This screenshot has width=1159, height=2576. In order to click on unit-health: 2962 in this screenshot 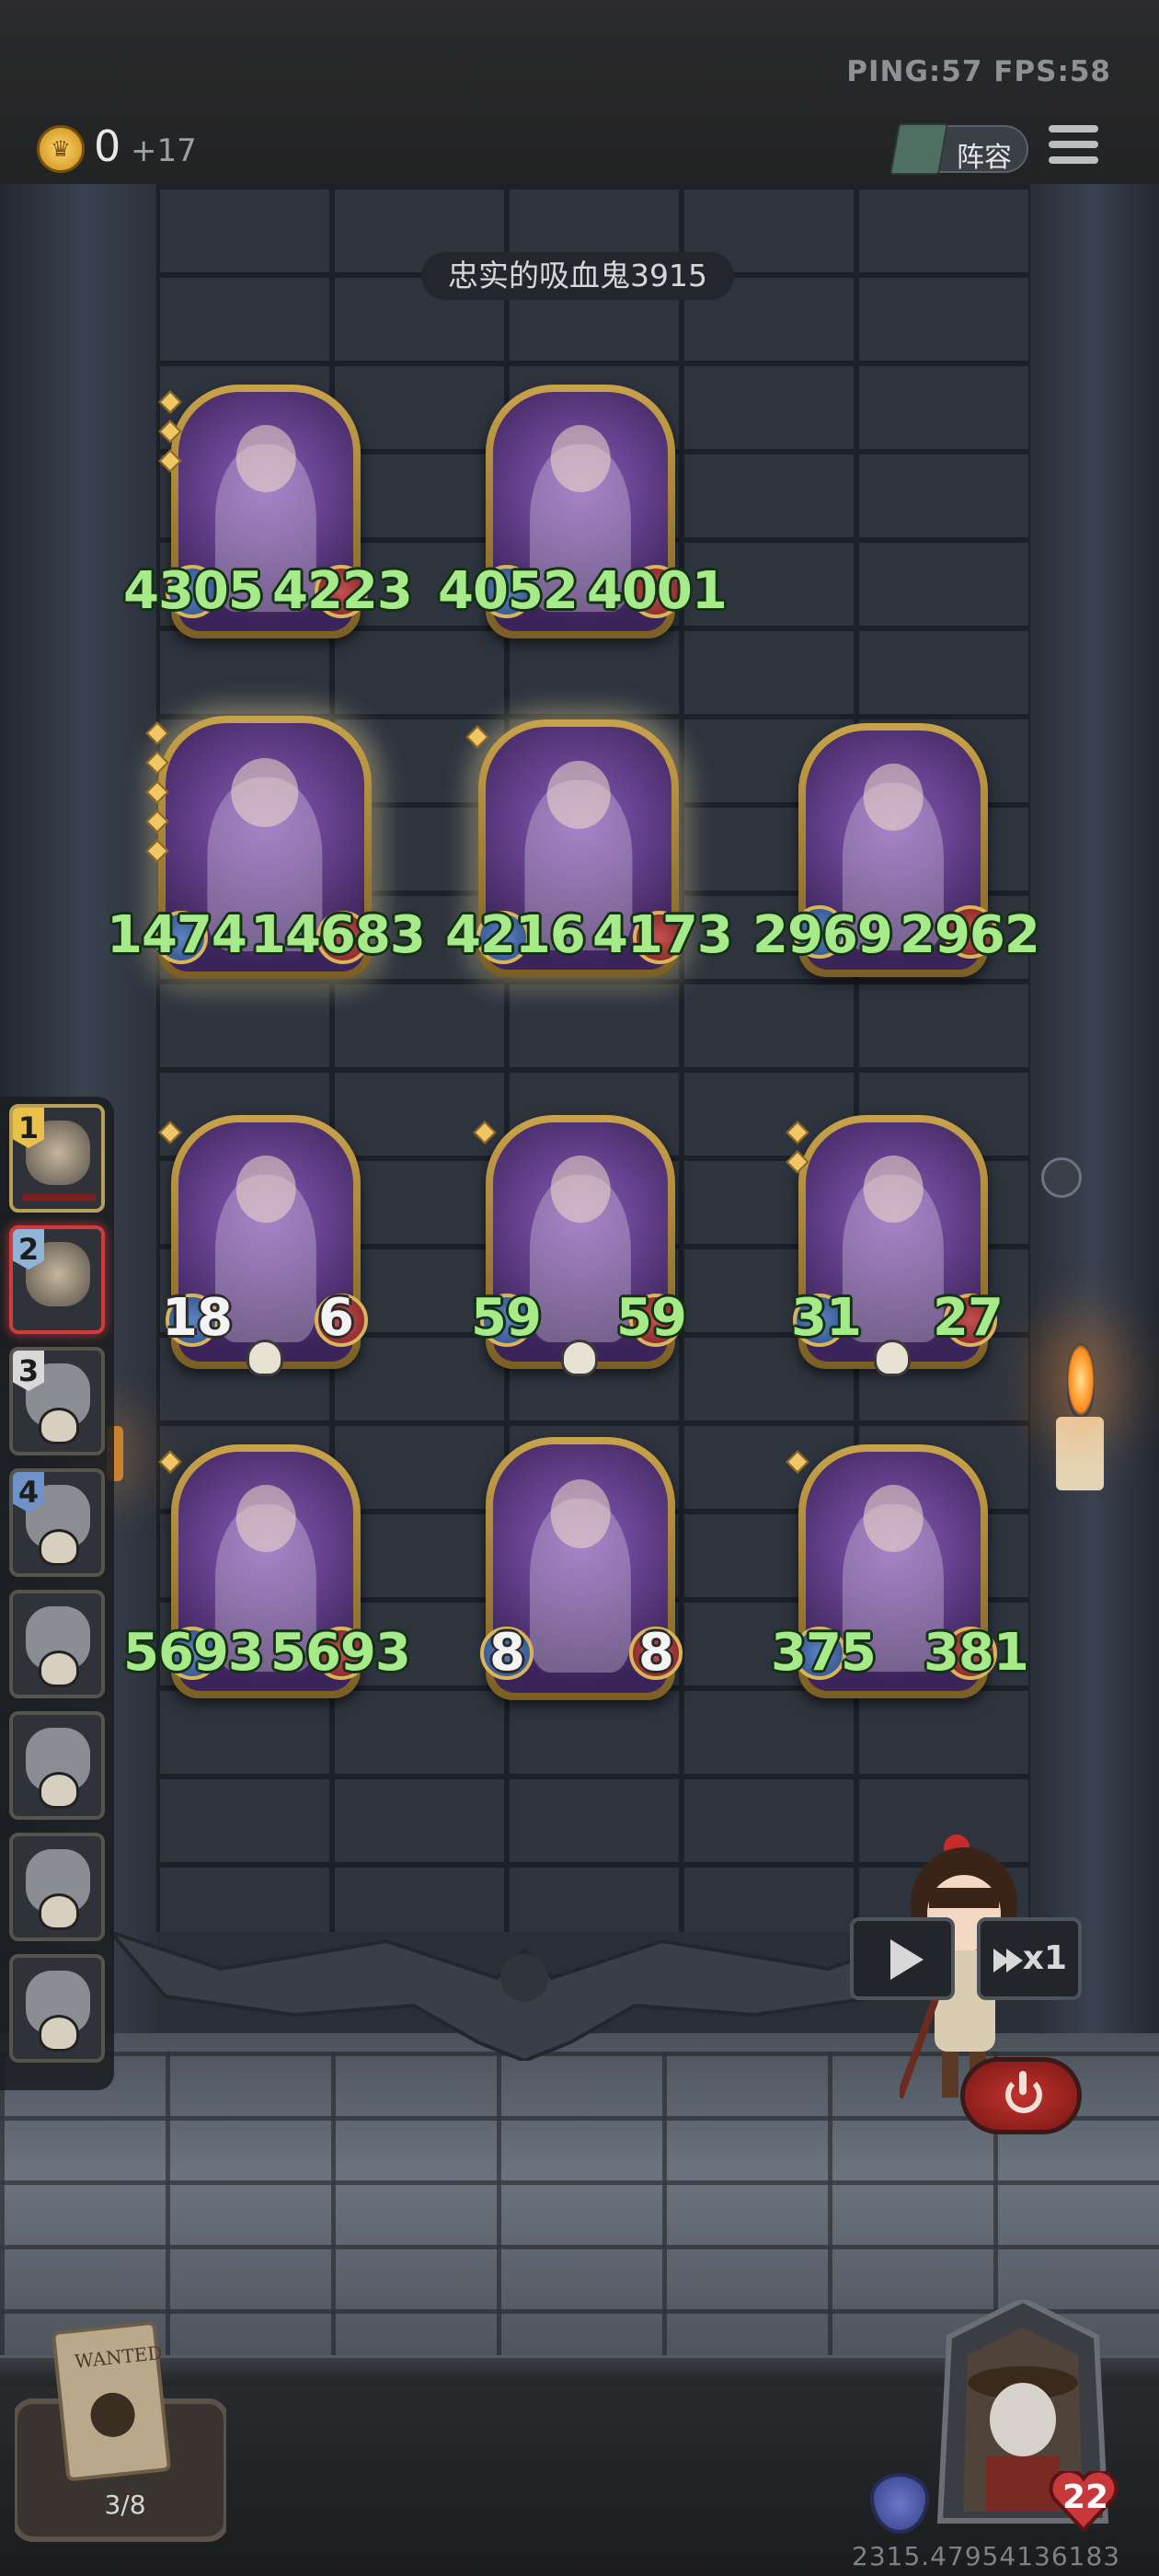, I will do `click(970, 935)`.